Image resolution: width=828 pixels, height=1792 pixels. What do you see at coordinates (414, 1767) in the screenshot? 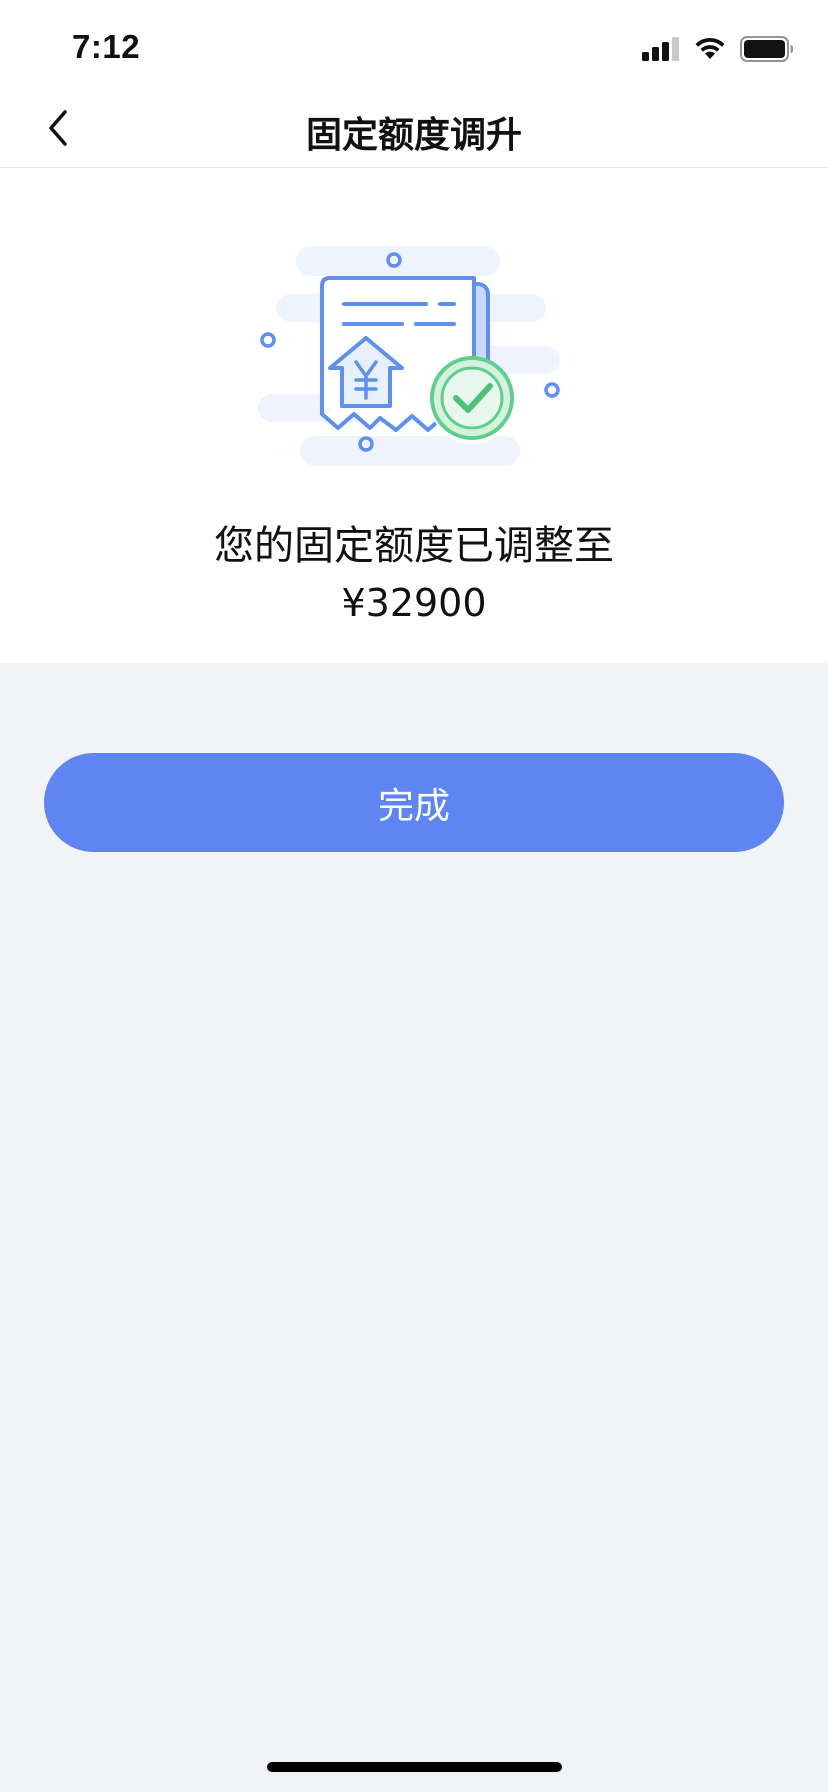
I see `home-indicator` at bounding box center [414, 1767].